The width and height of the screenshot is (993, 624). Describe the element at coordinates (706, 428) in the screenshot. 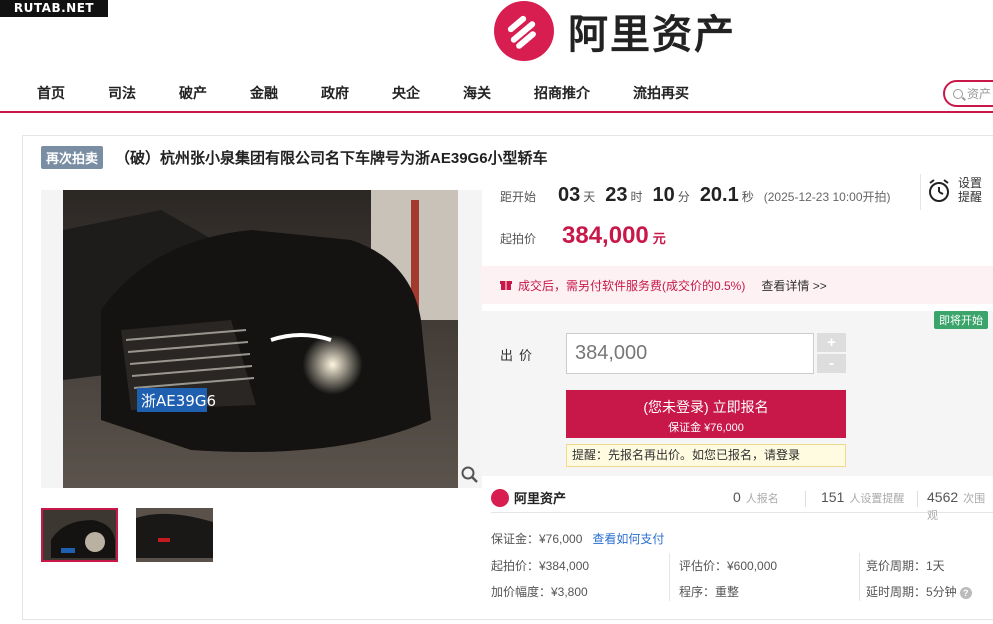

I see `signup-deposit: 保证金 ¥76,000` at that location.